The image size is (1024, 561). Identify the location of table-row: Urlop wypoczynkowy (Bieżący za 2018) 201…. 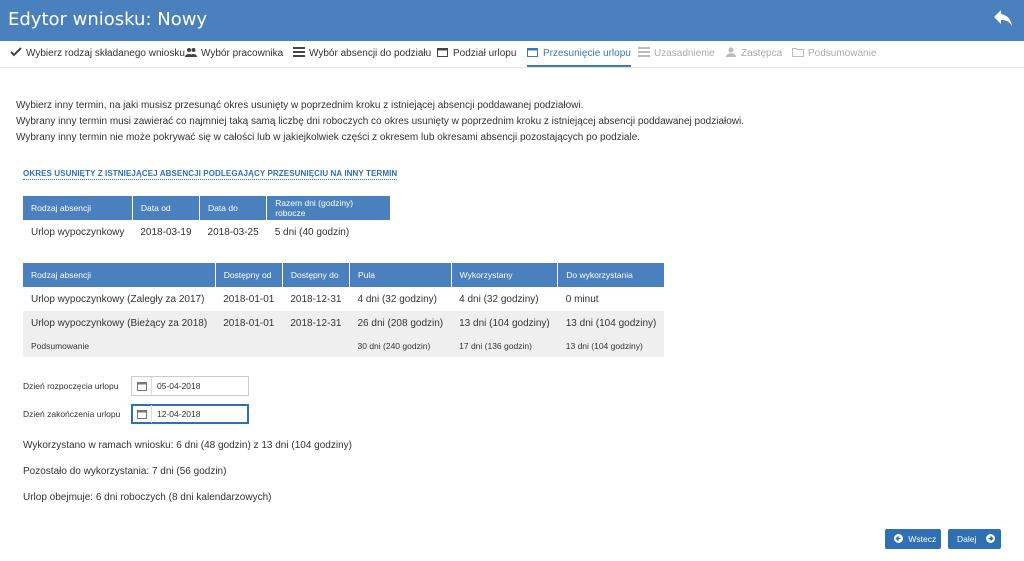
(344, 323).